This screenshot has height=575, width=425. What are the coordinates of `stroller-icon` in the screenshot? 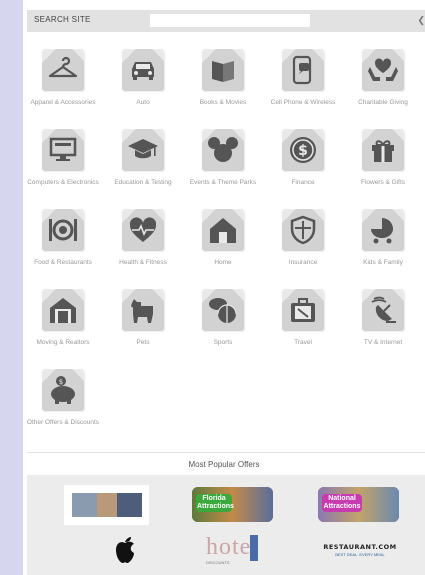 It's located at (382, 231).